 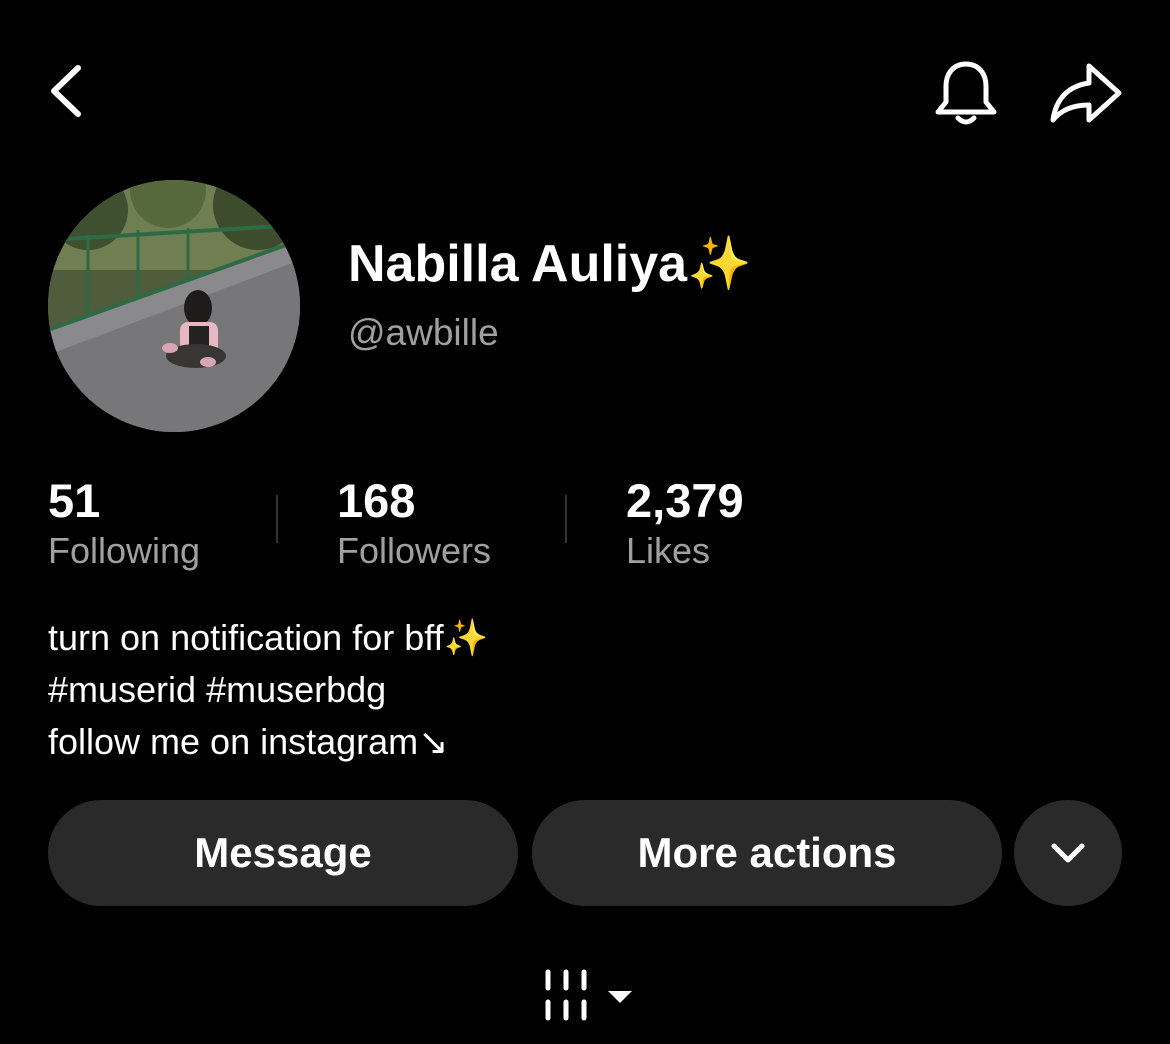 I want to click on following-label: Following, so click(x=124, y=550).